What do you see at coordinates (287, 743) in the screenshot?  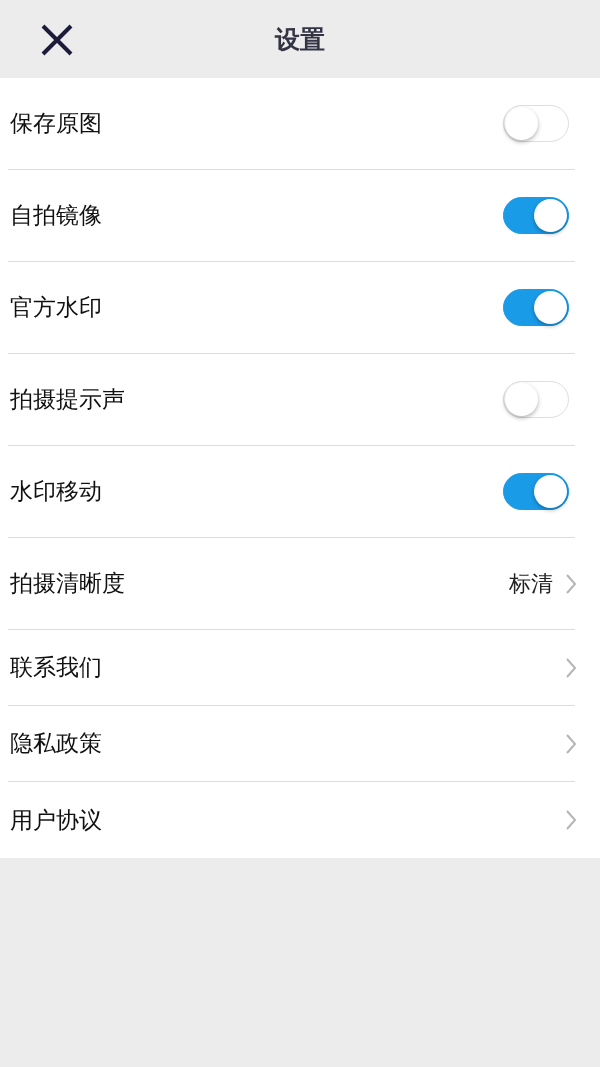 I see `setting-label: 隐私政策` at bounding box center [287, 743].